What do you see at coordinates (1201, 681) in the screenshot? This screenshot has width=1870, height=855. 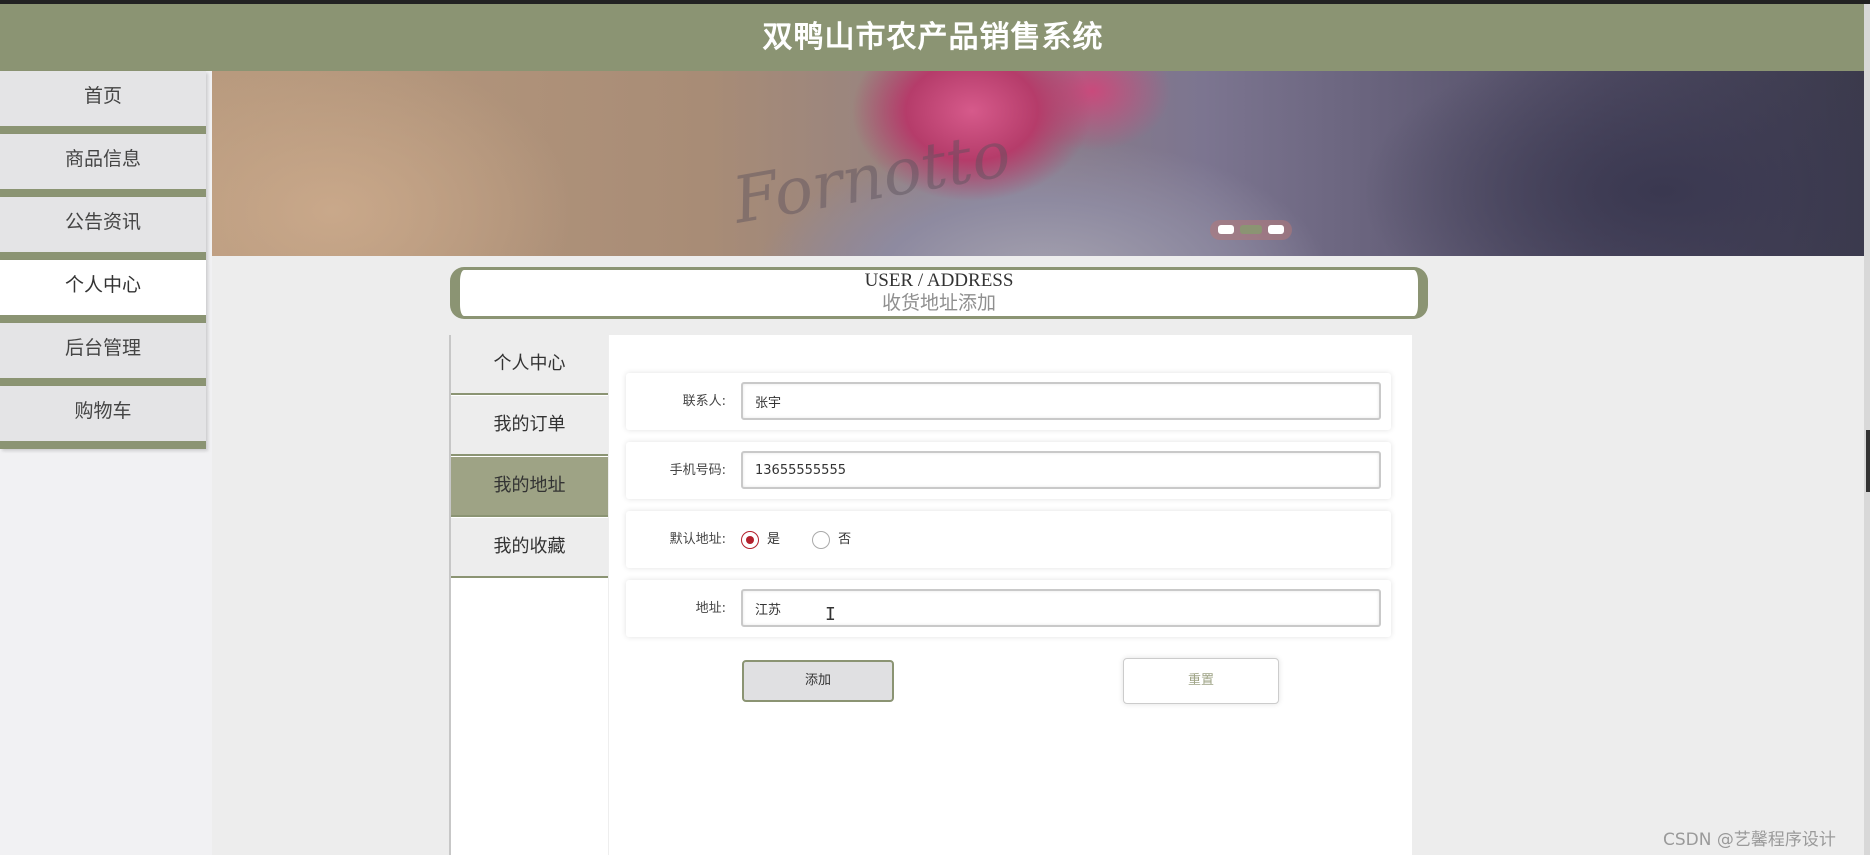 I see `reset-button: 重置` at bounding box center [1201, 681].